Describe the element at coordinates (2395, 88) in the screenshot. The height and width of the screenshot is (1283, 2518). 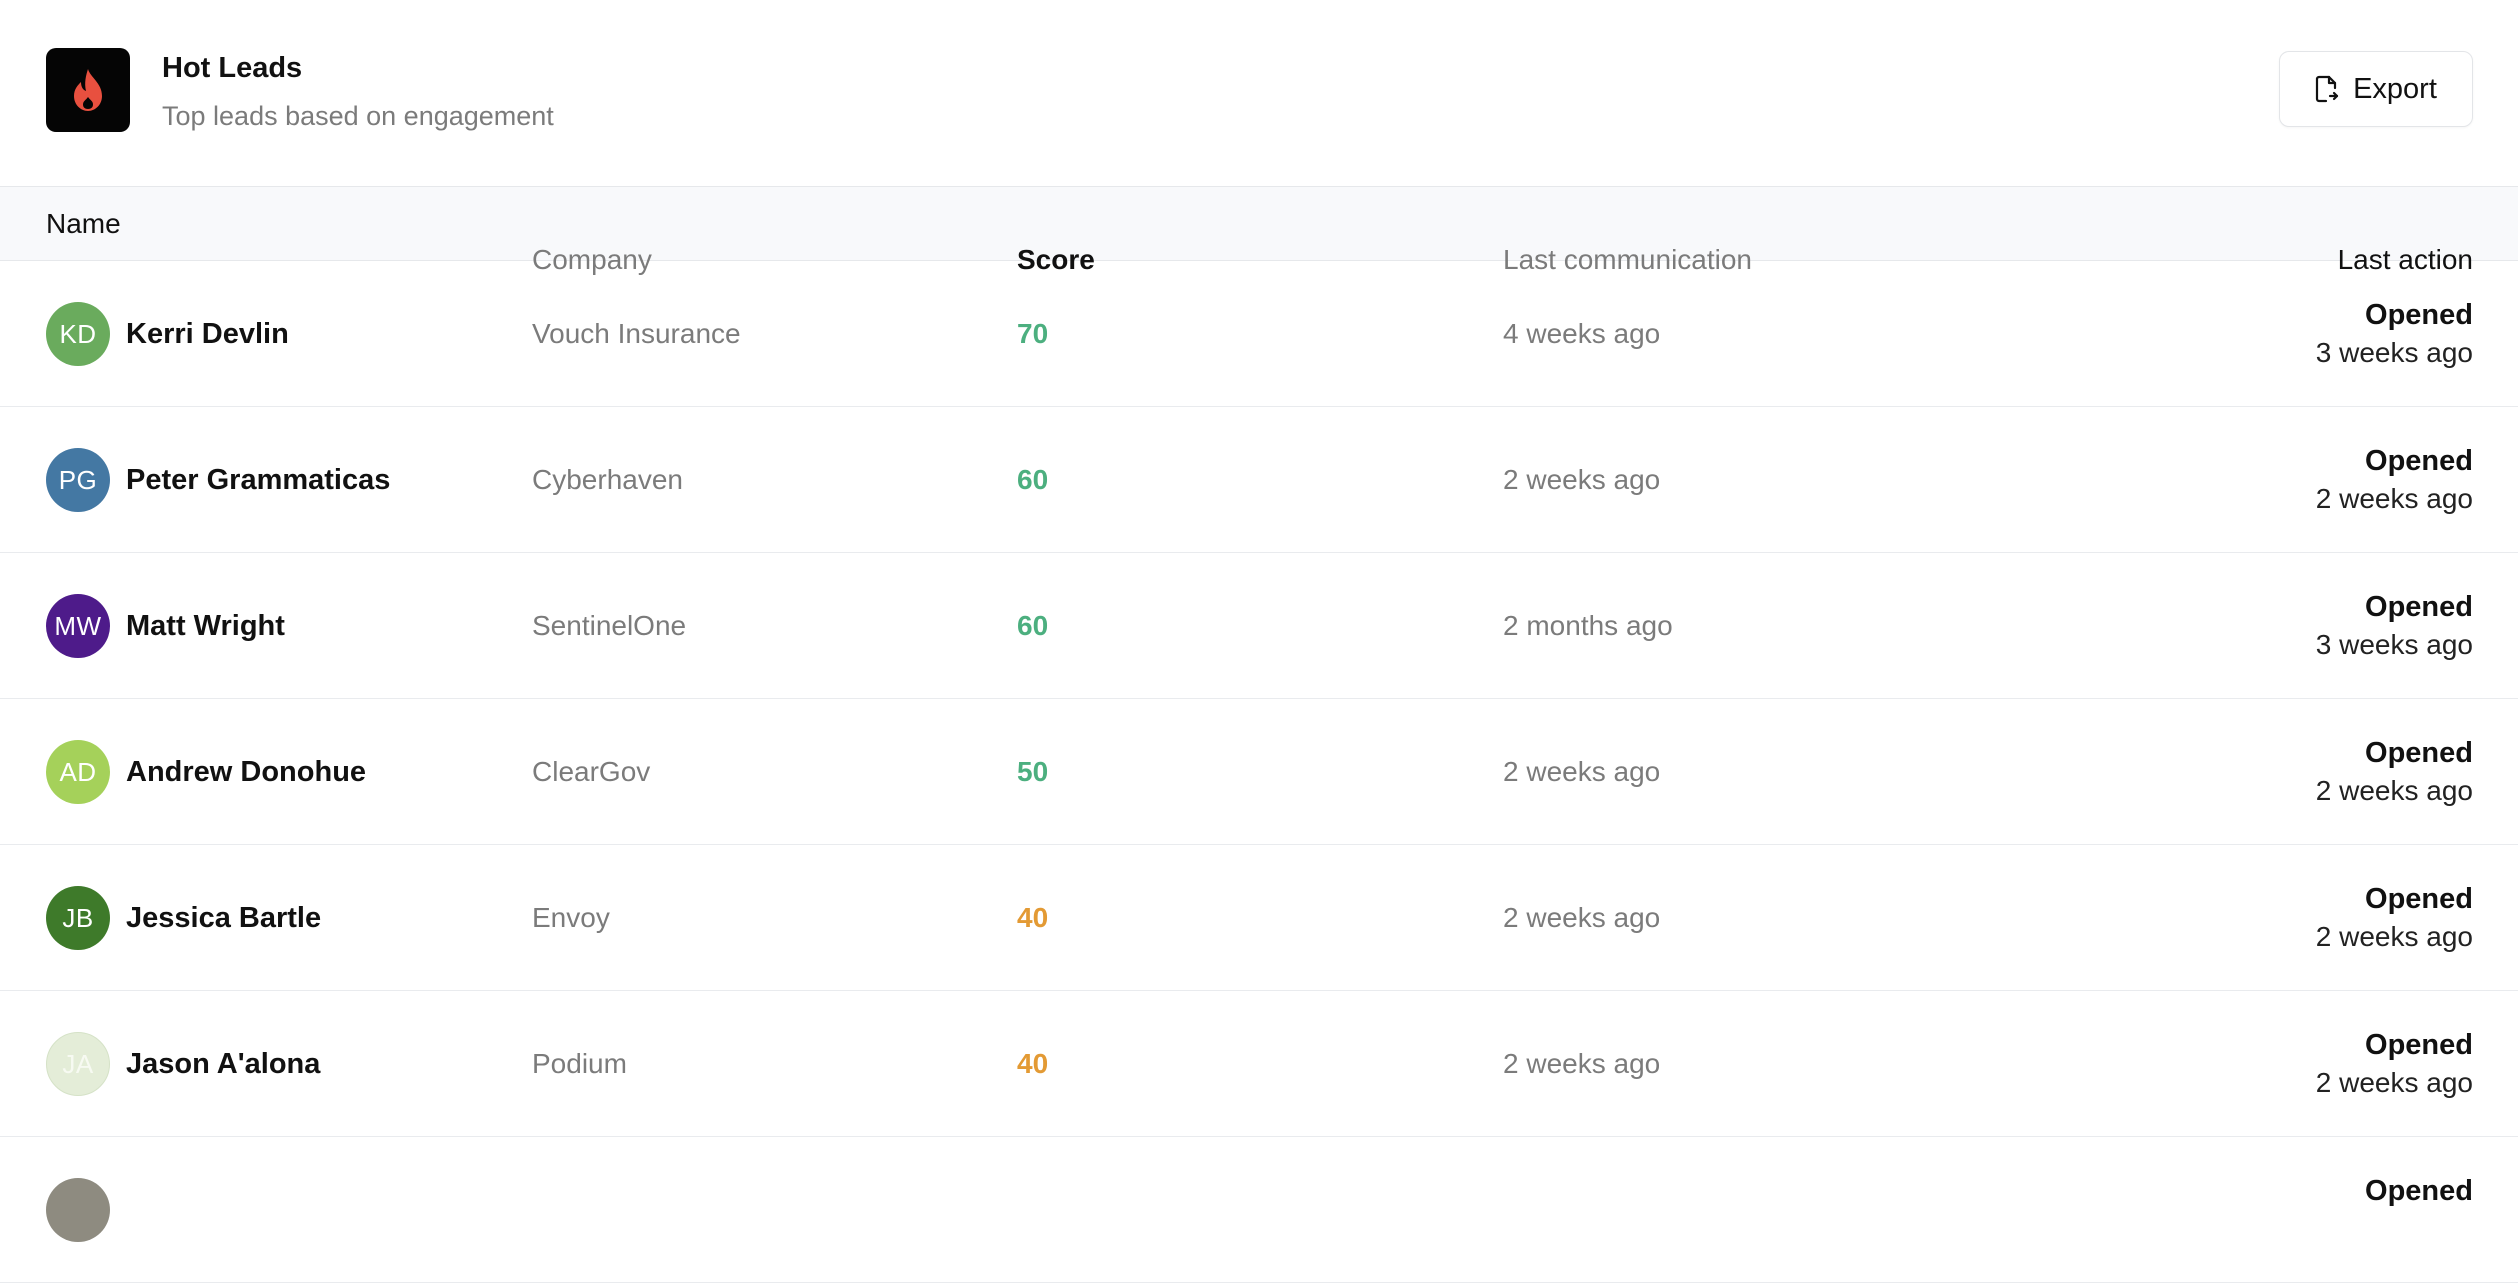
I see `export-label: Export` at that location.